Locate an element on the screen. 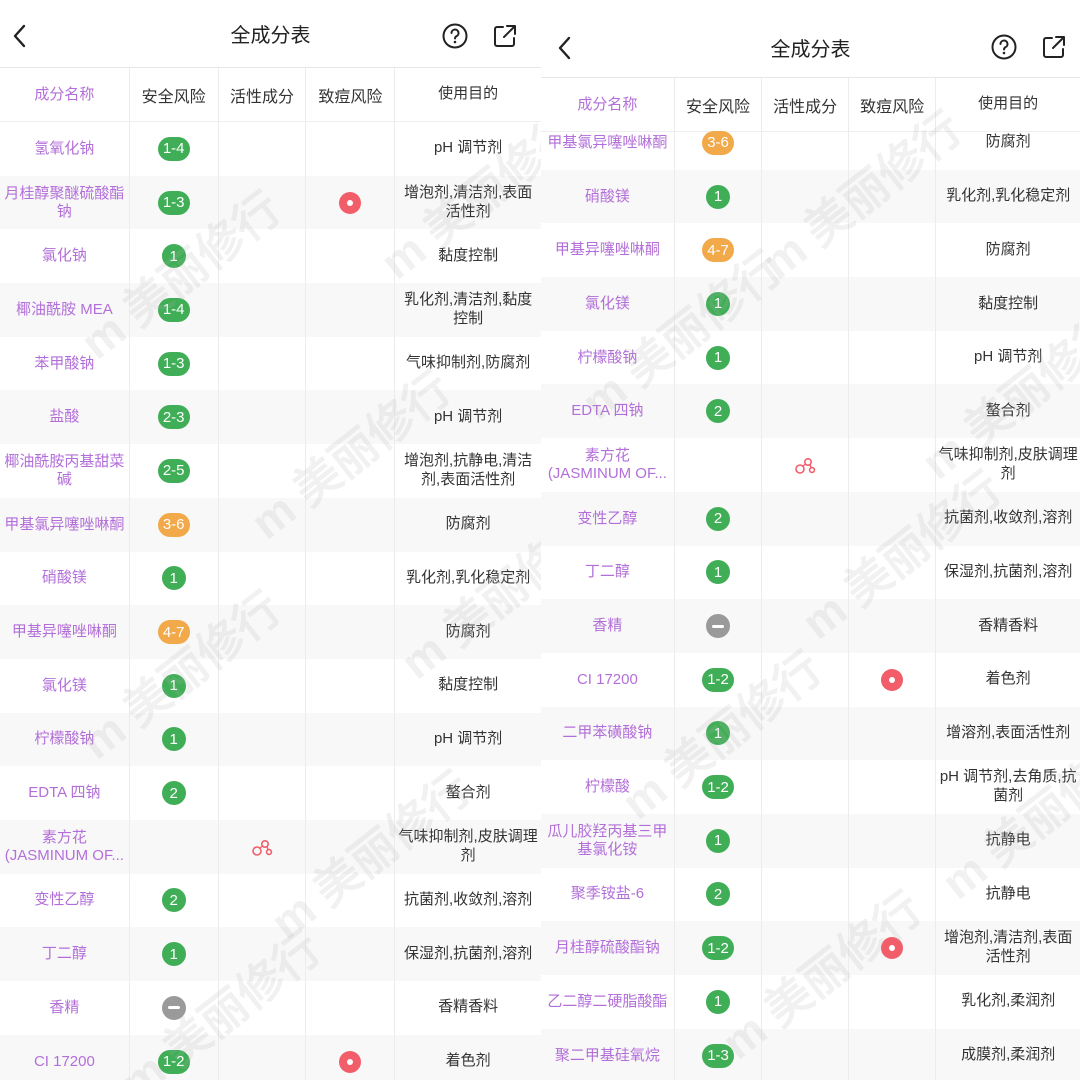  ingredient-name: 乙二醇二硬脂酸酯 is located at coordinates (608, 1002).